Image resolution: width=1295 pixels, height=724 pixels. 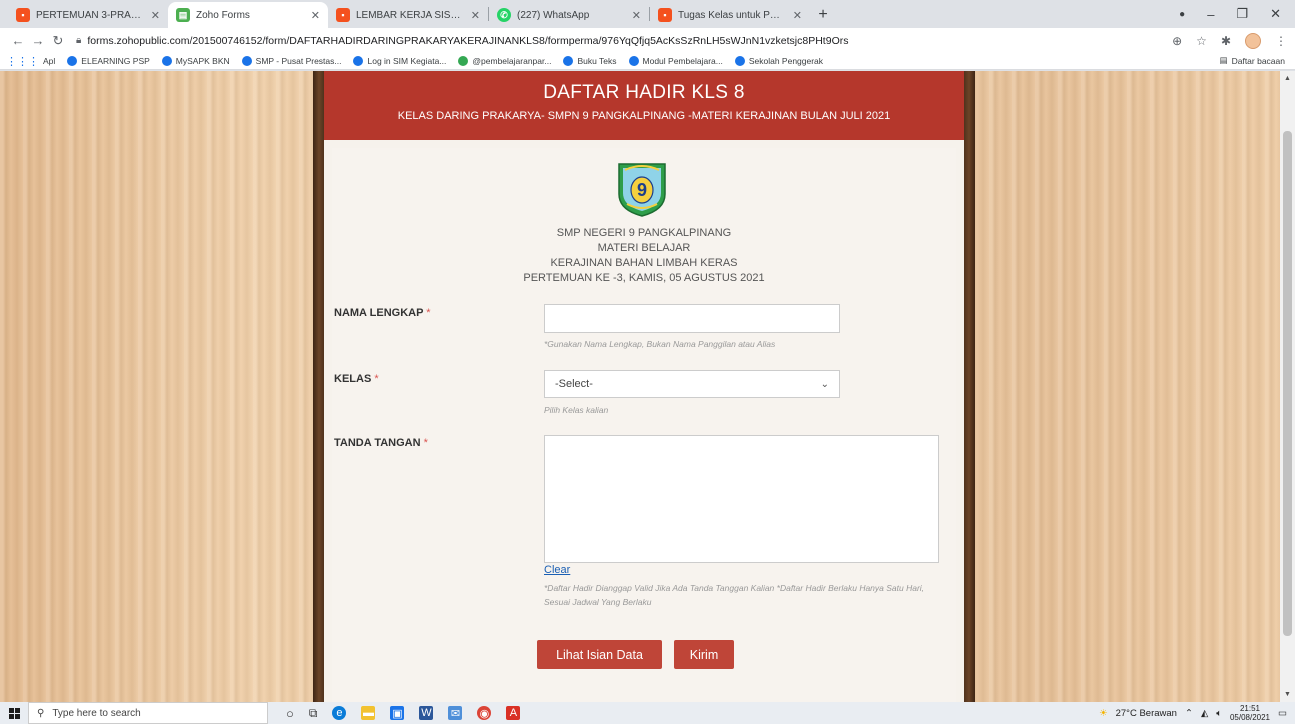 What do you see at coordinates (313, 713) in the screenshot?
I see `task-view-icon: ⧉` at bounding box center [313, 713].